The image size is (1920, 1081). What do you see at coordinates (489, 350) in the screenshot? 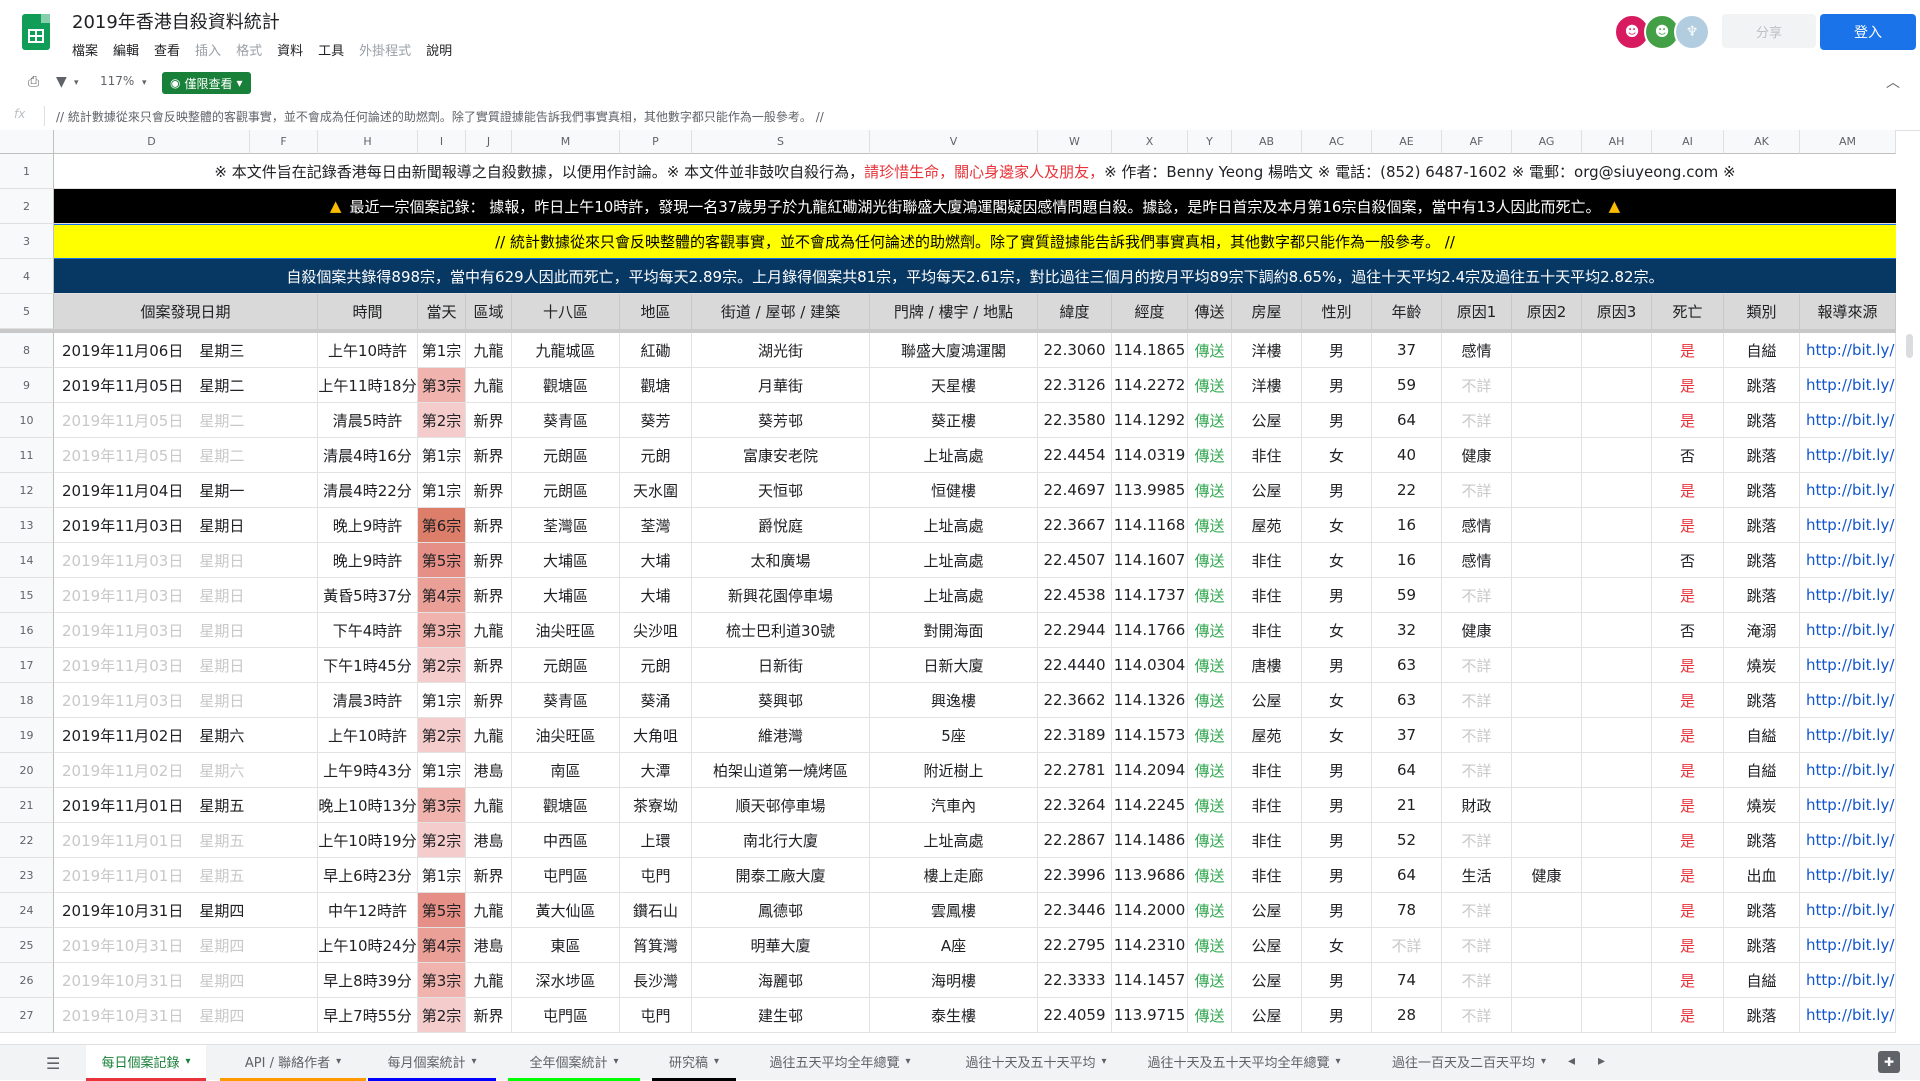
I see `reg-cell: 九龍` at bounding box center [489, 350].